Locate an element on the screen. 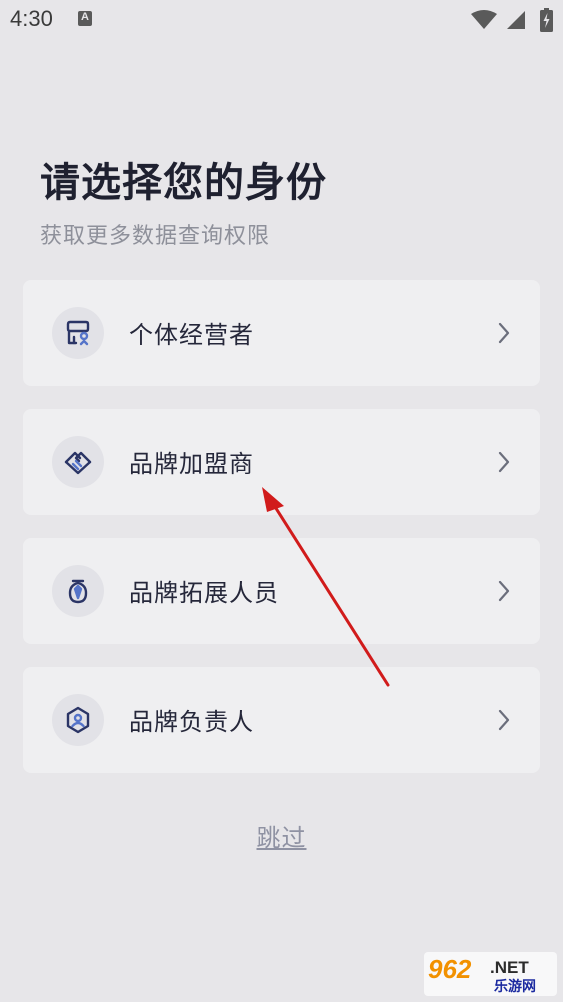 The height and width of the screenshot is (1002, 563). page-title: 请选择您的身份 is located at coordinates (183, 183).